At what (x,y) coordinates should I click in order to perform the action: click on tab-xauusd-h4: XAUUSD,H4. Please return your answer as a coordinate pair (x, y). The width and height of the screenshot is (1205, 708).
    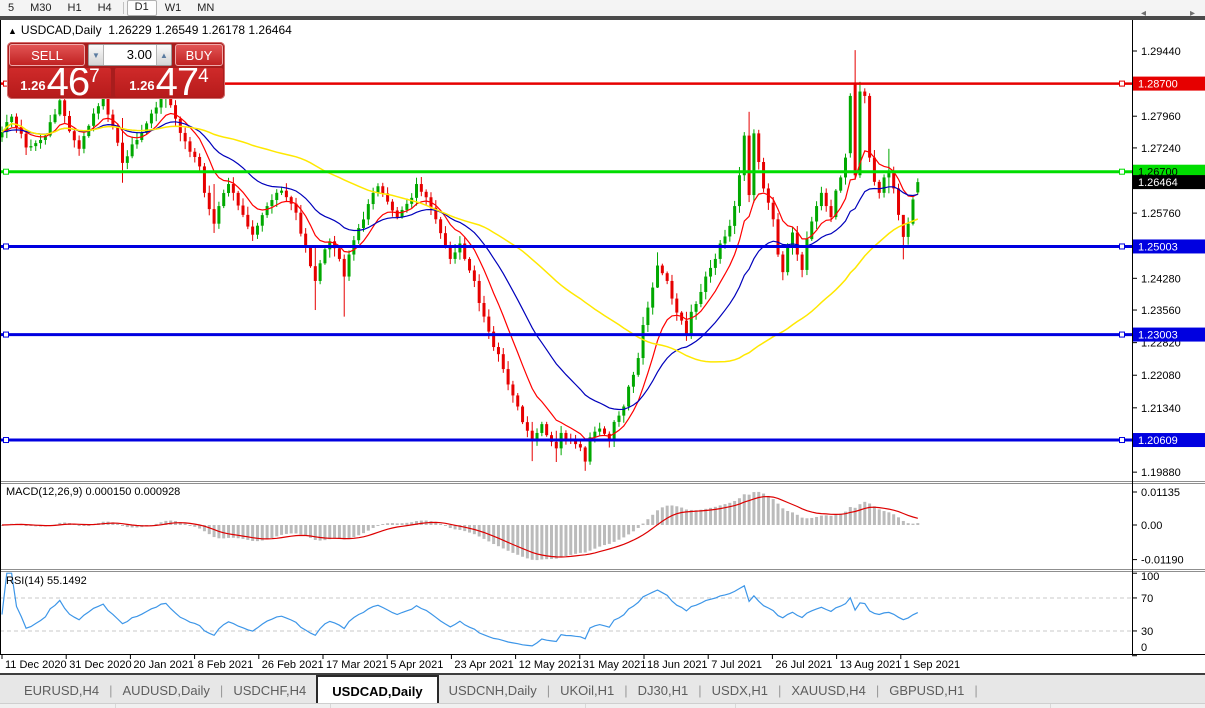
    Looking at the image, I should click on (828, 690).